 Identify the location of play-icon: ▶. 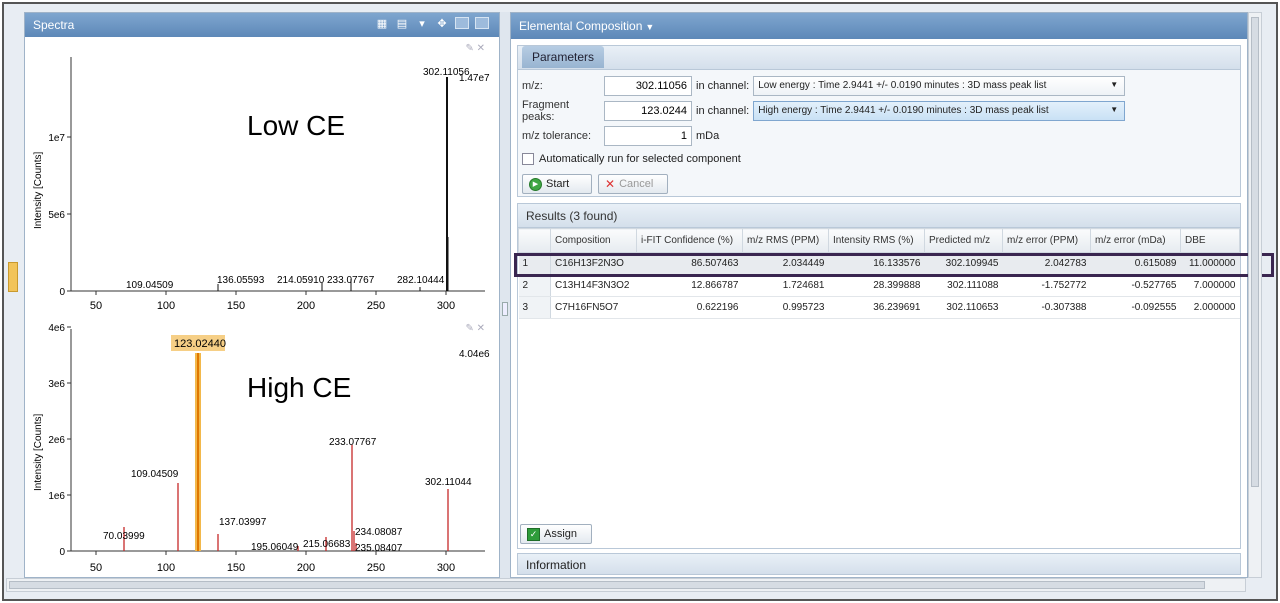
(535, 184).